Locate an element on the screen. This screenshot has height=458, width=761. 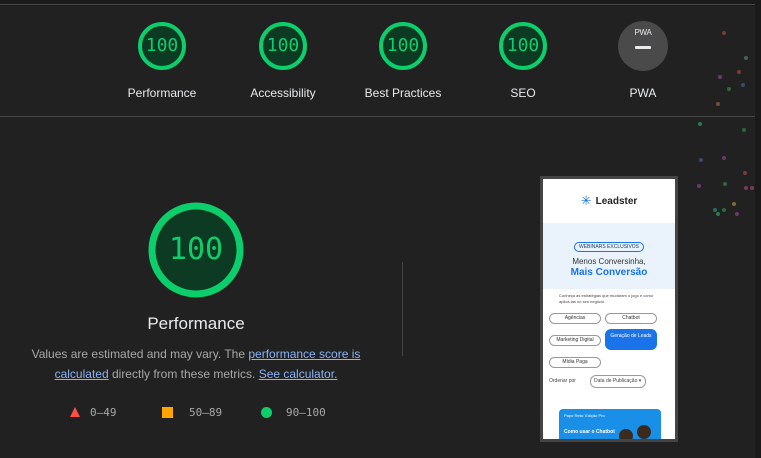
legend-fail-label: 0–49 is located at coordinates (103, 412).